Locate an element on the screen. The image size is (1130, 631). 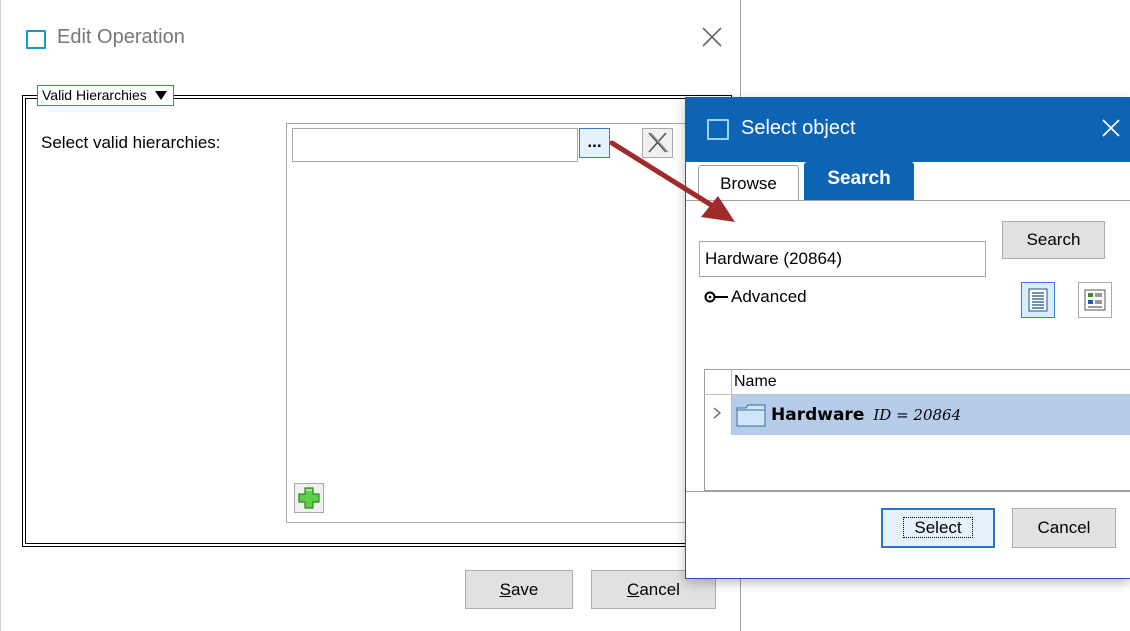
caret-down-icon is located at coordinates (160, 95).